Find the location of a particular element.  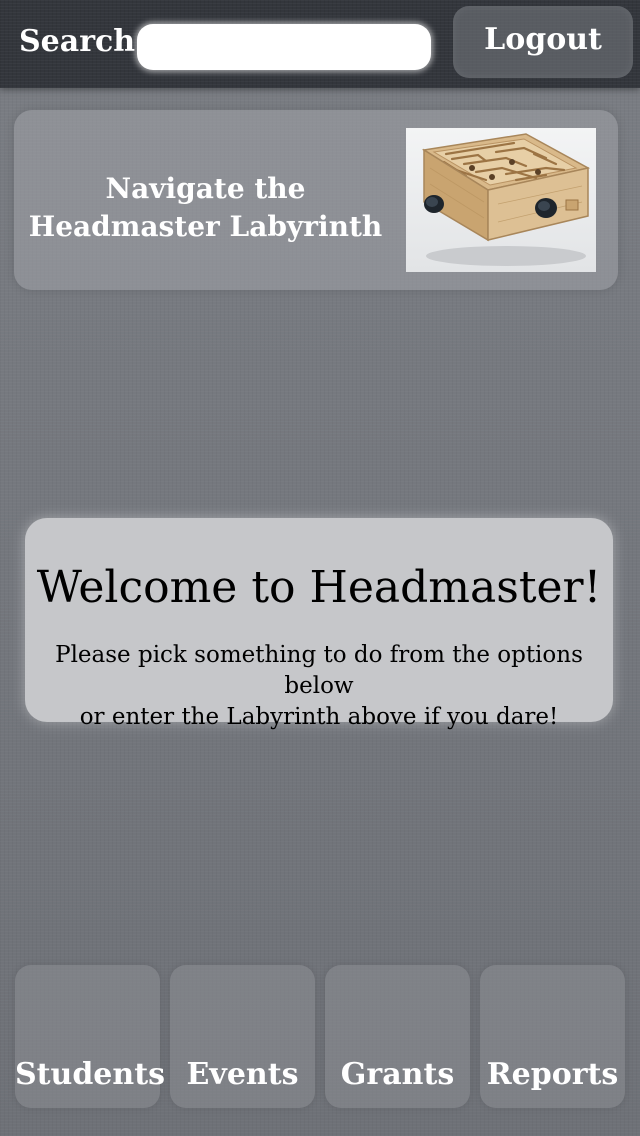

nav-students-label: Students is located at coordinates (90, 1074).